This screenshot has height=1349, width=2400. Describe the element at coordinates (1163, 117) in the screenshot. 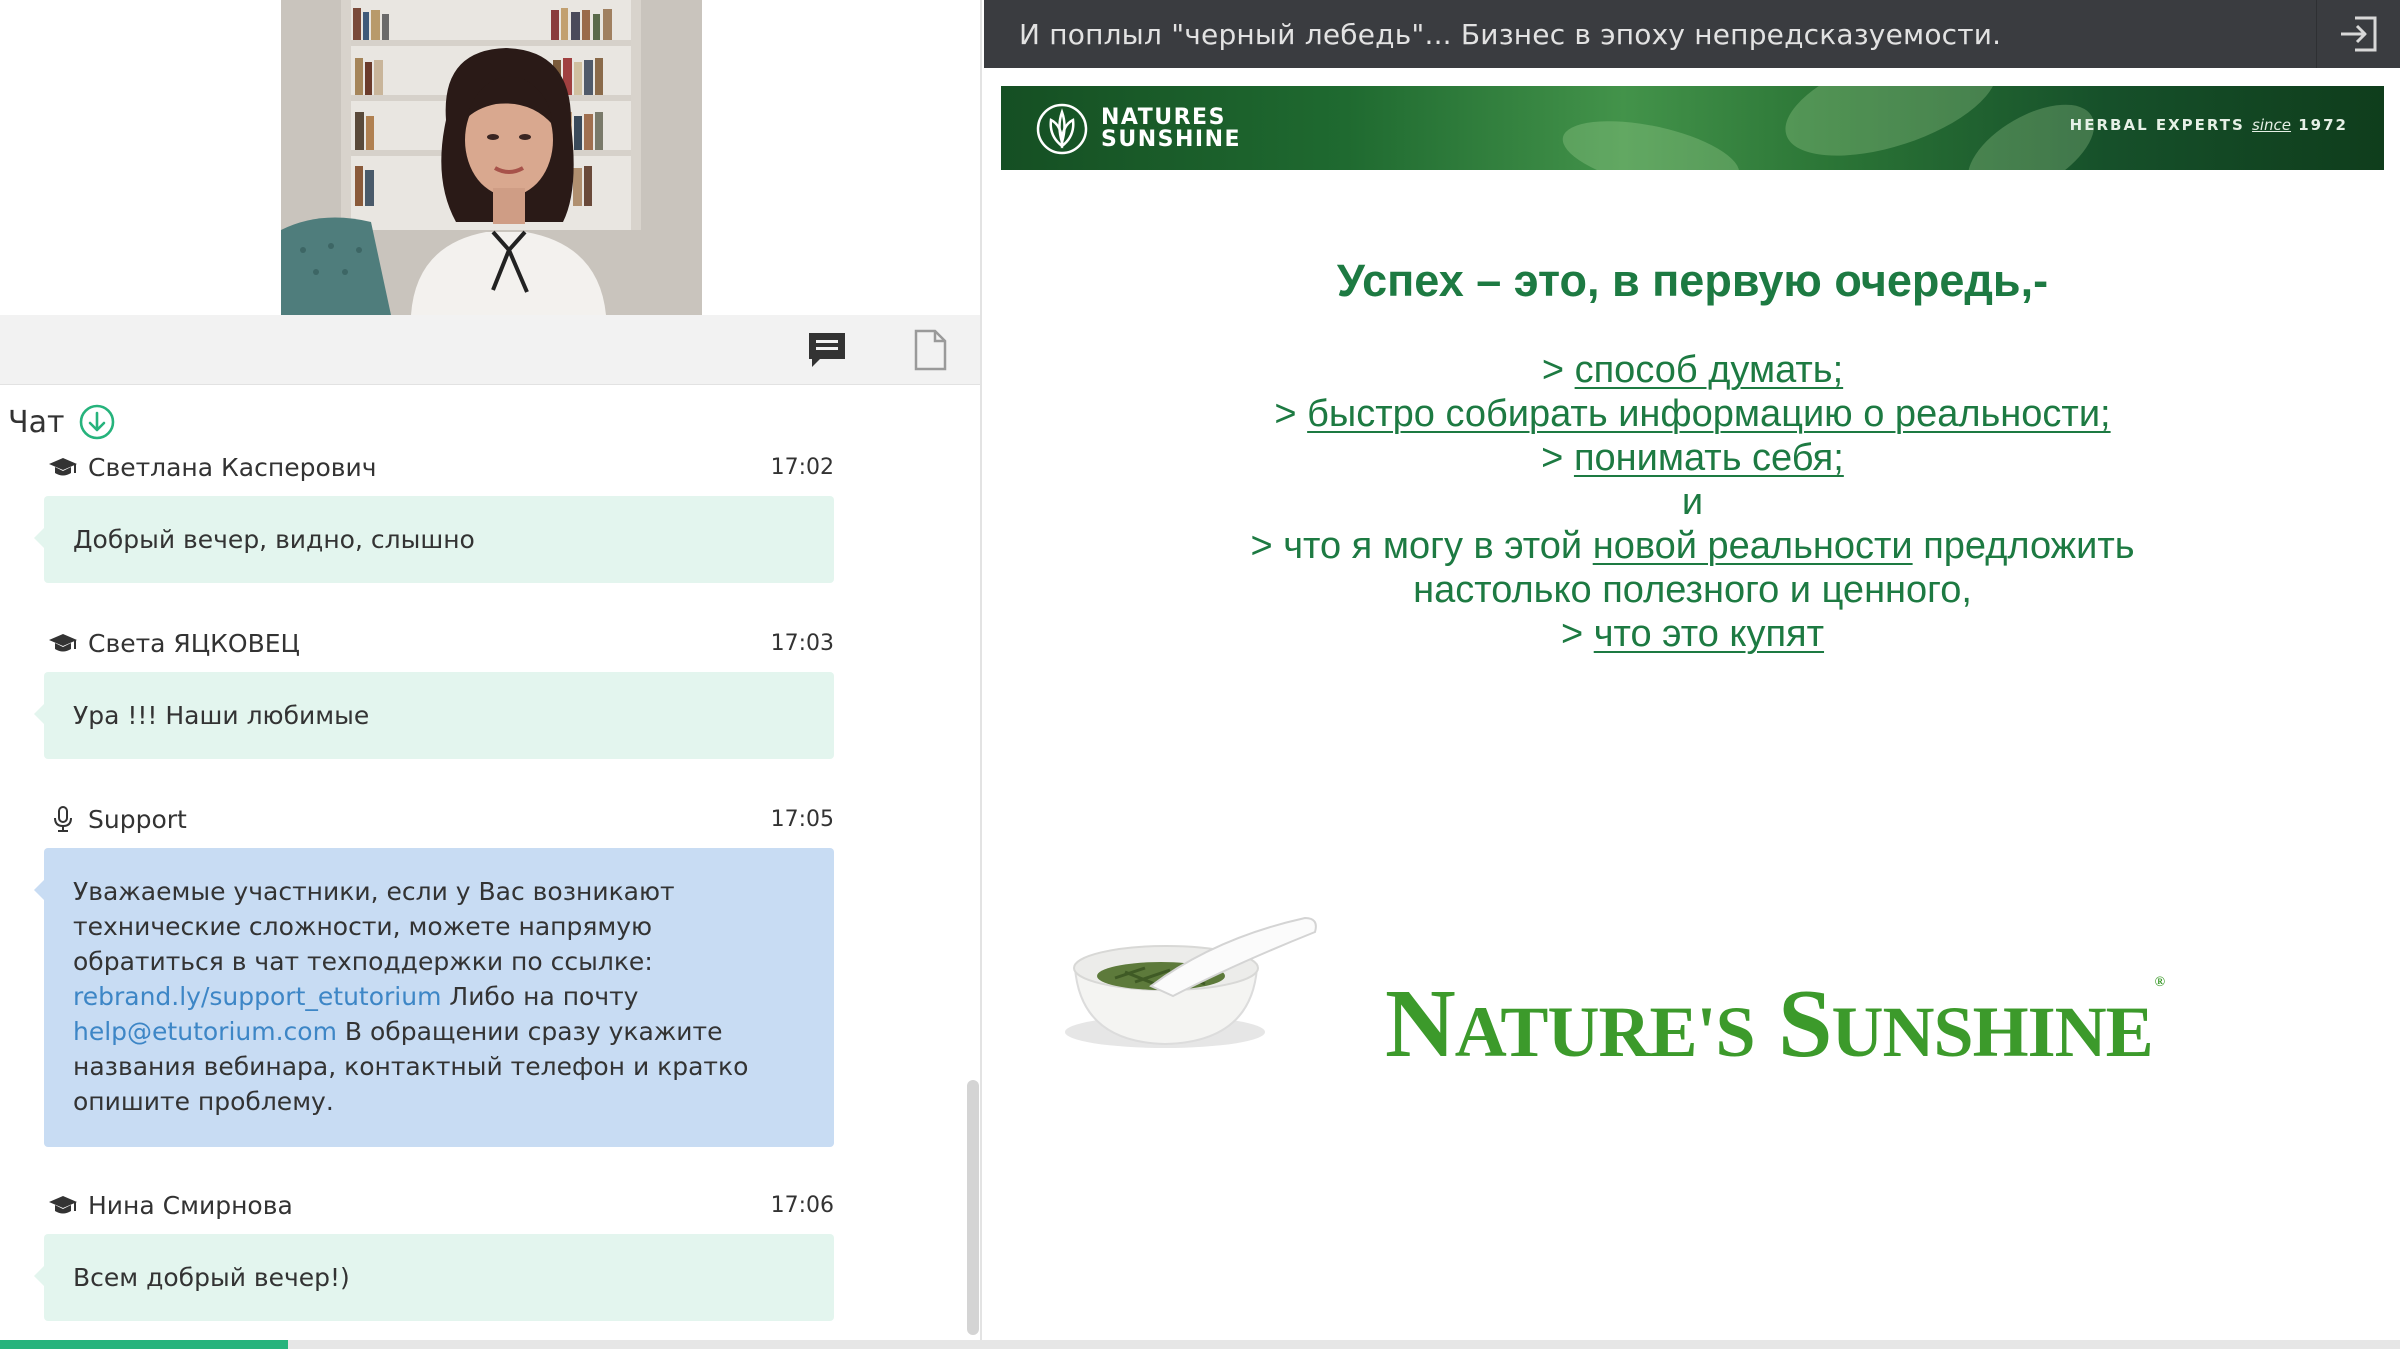

I see `banner-brand-line1: NATURES` at that location.